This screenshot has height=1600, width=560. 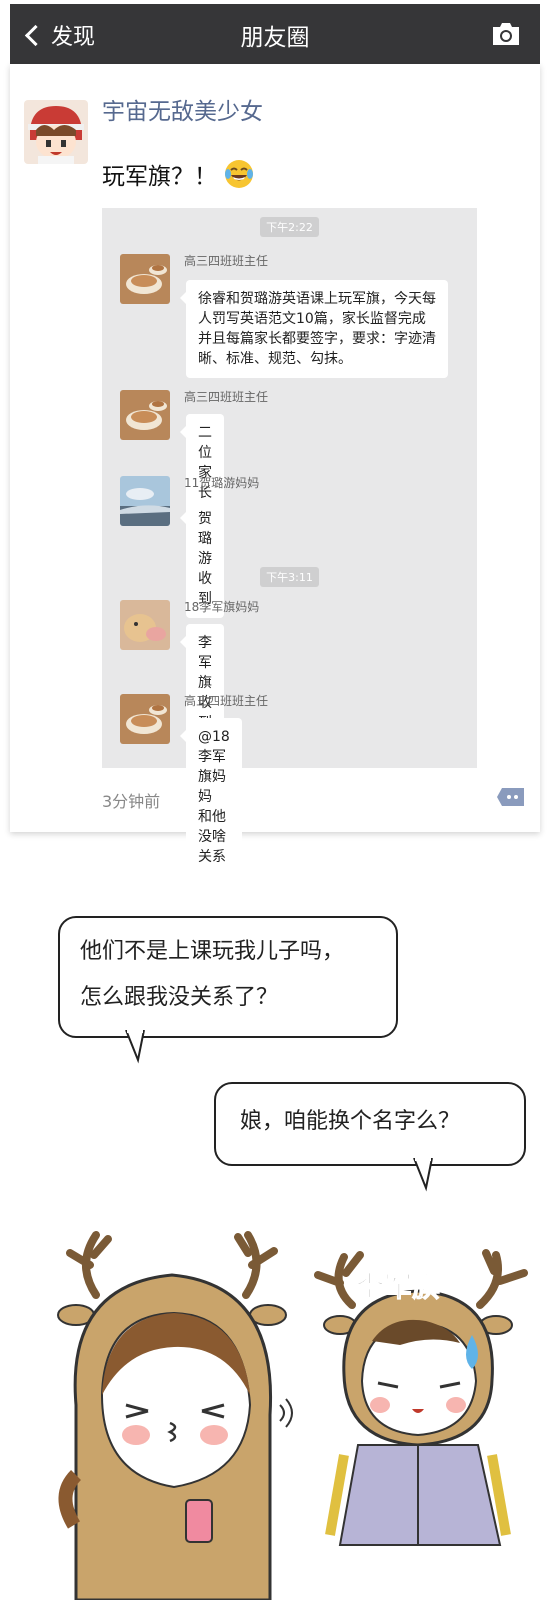 What do you see at coordinates (506, 34) in the screenshot?
I see `camera-icon` at bounding box center [506, 34].